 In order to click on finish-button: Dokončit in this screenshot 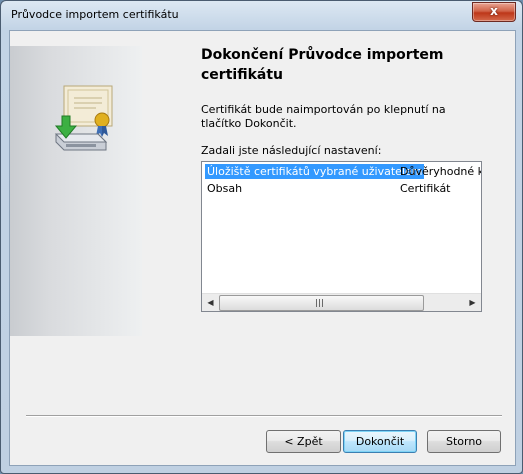, I will do `click(380, 441)`.